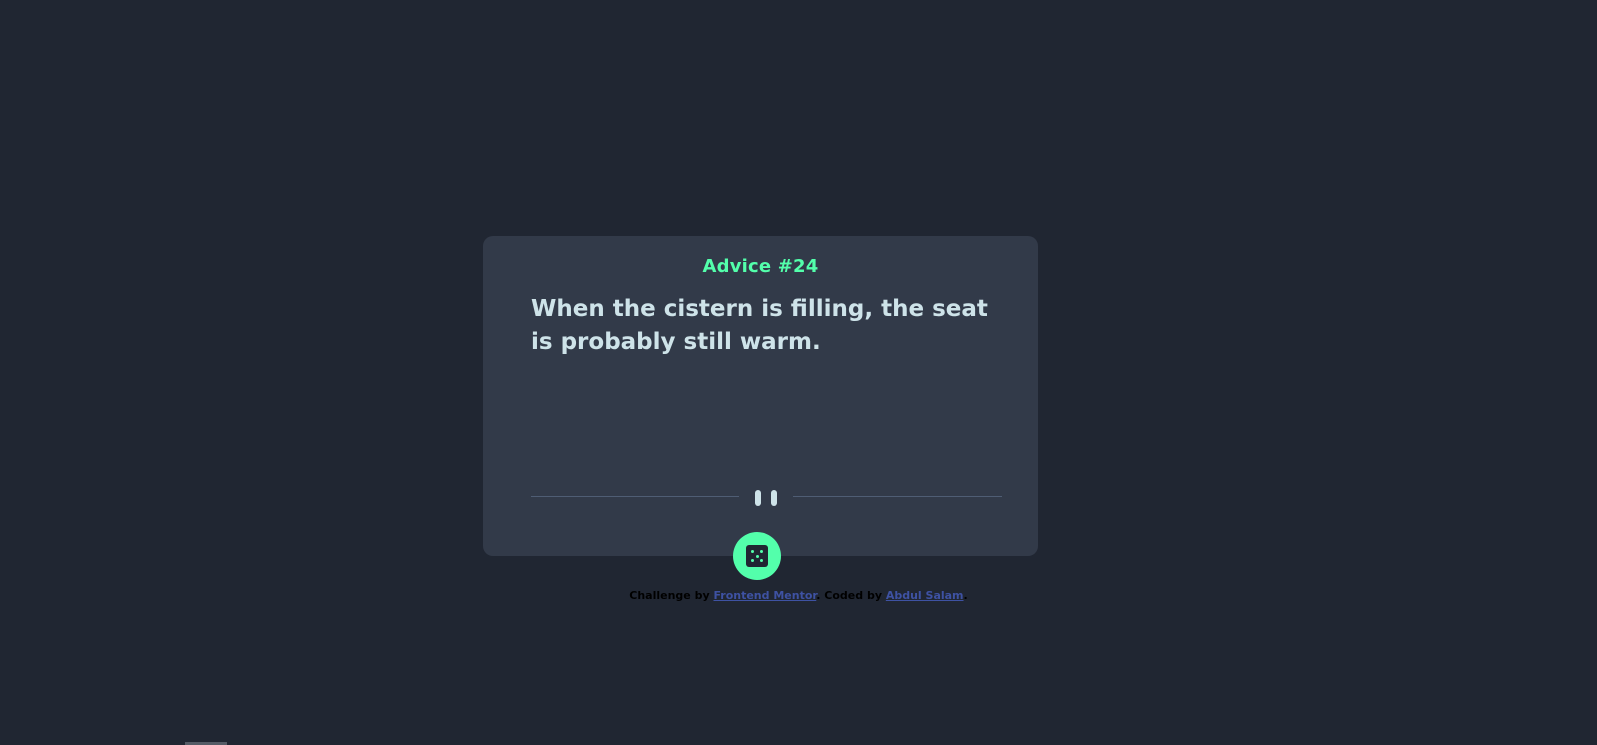 This screenshot has width=1597, height=745. Describe the element at coordinates (774, 498) in the screenshot. I see `pause-bar-right` at that location.